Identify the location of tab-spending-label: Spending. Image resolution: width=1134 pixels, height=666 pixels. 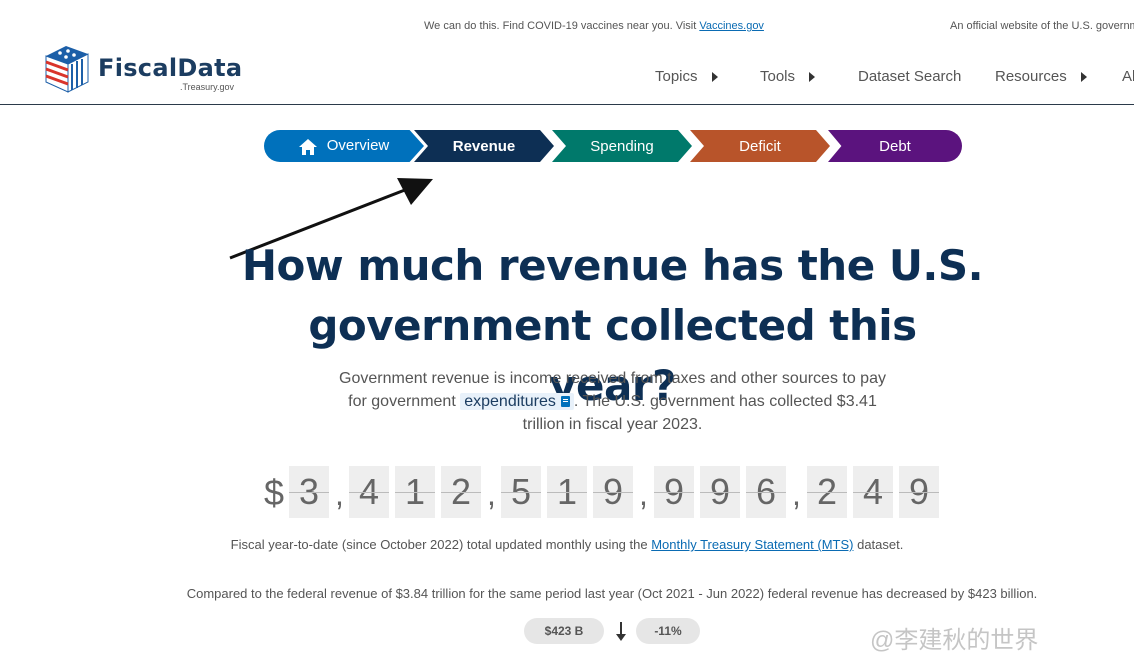
(622, 146).